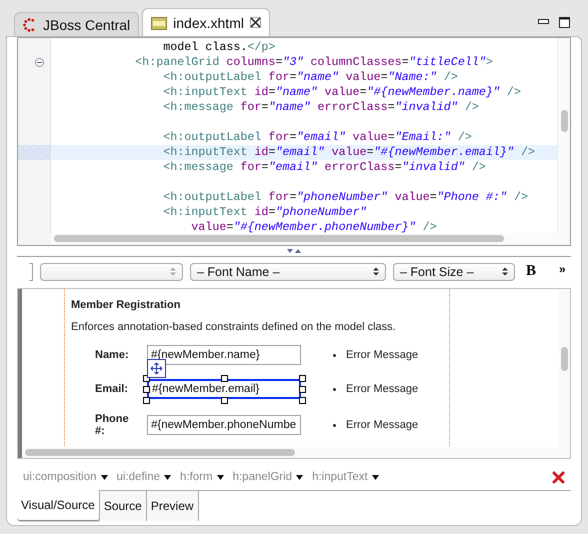  I want to click on breadcrumb-item: ui:define, so click(143, 477).